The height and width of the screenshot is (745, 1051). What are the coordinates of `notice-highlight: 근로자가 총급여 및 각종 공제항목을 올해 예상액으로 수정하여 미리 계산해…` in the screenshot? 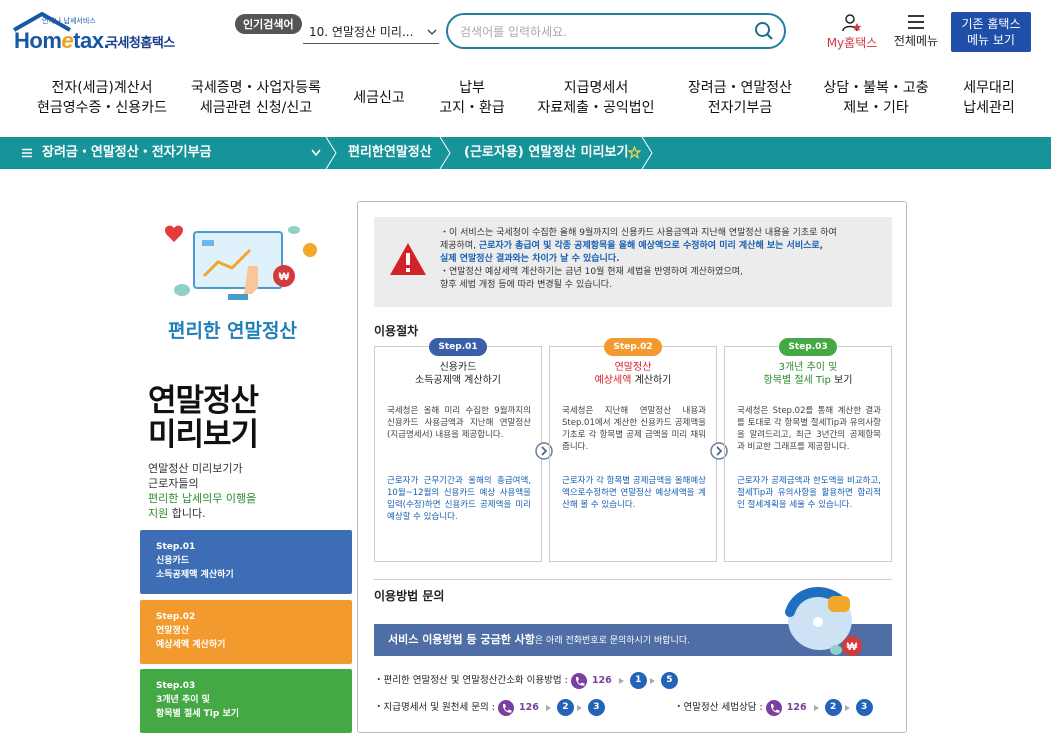 It's located at (651, 246).